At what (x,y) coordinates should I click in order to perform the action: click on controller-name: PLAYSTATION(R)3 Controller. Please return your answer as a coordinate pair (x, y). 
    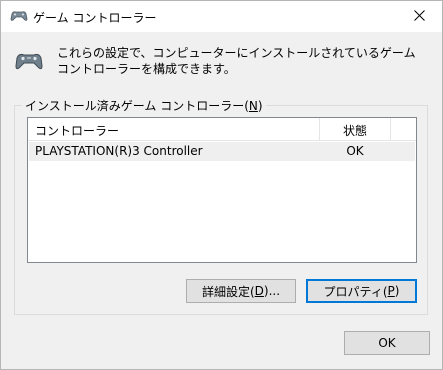
    Looking at the image, I should click on (119, 151).